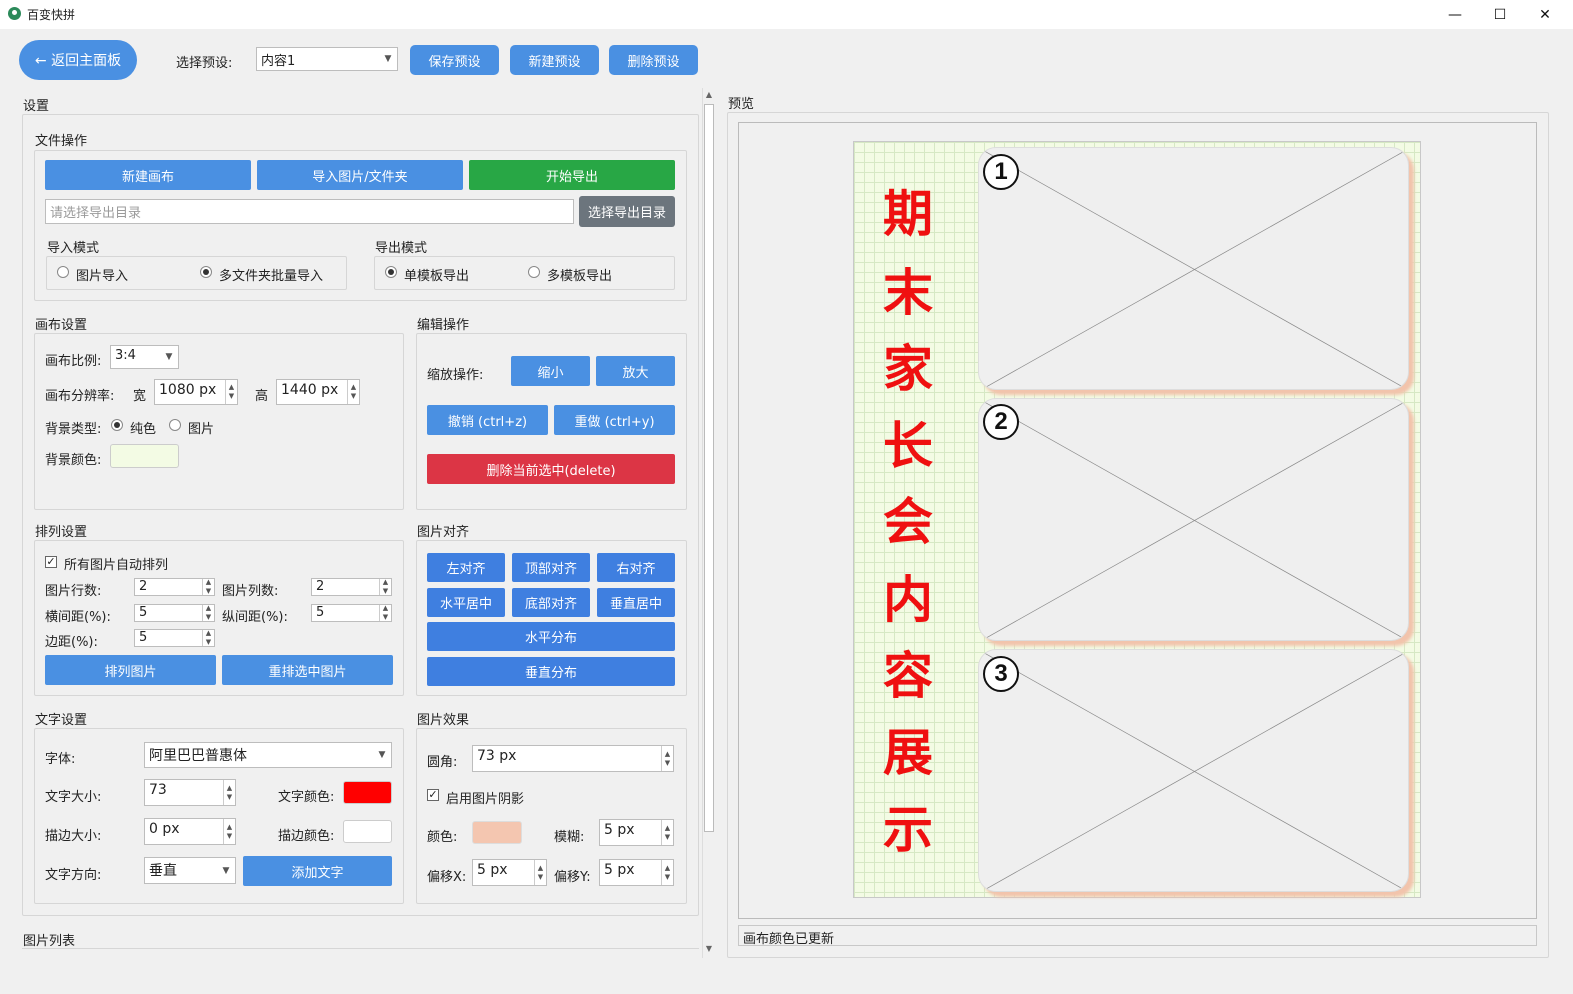 The width and height of the screenshot is (1573, 994). Describe the element at coordinates (307, 670) in the screenshot. I see `rearrange-selected-button: 重排选中图片` at that location.